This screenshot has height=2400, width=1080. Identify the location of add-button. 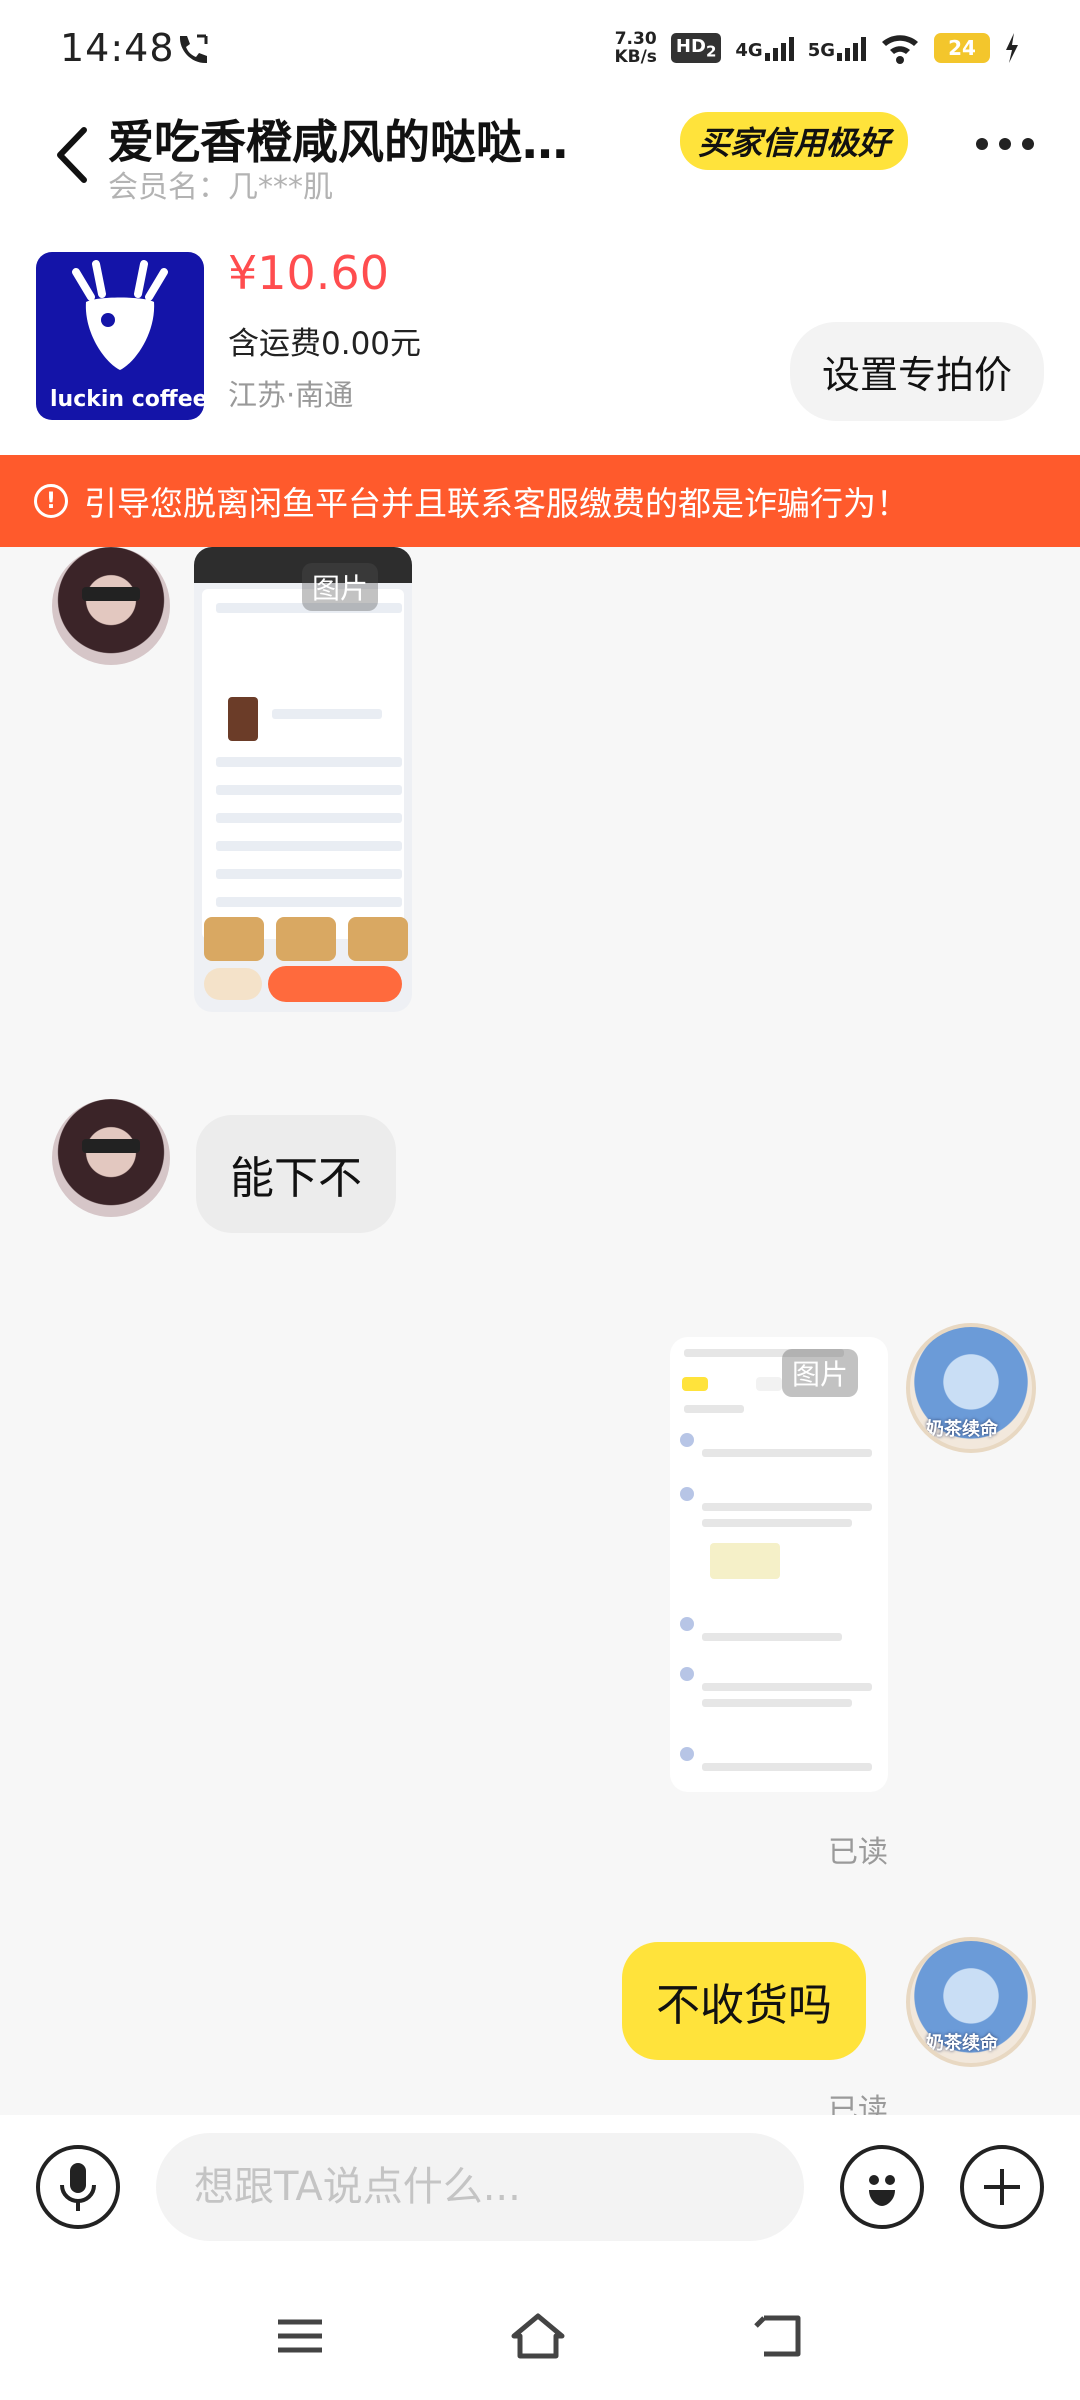
(1002, 2187).